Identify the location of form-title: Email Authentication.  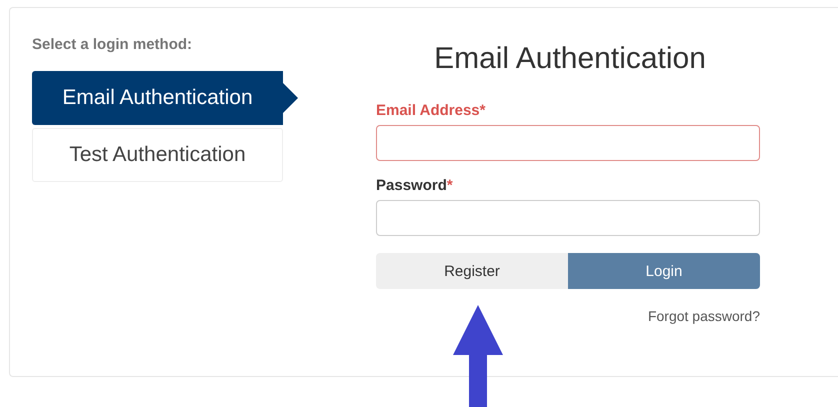
(570, 59).